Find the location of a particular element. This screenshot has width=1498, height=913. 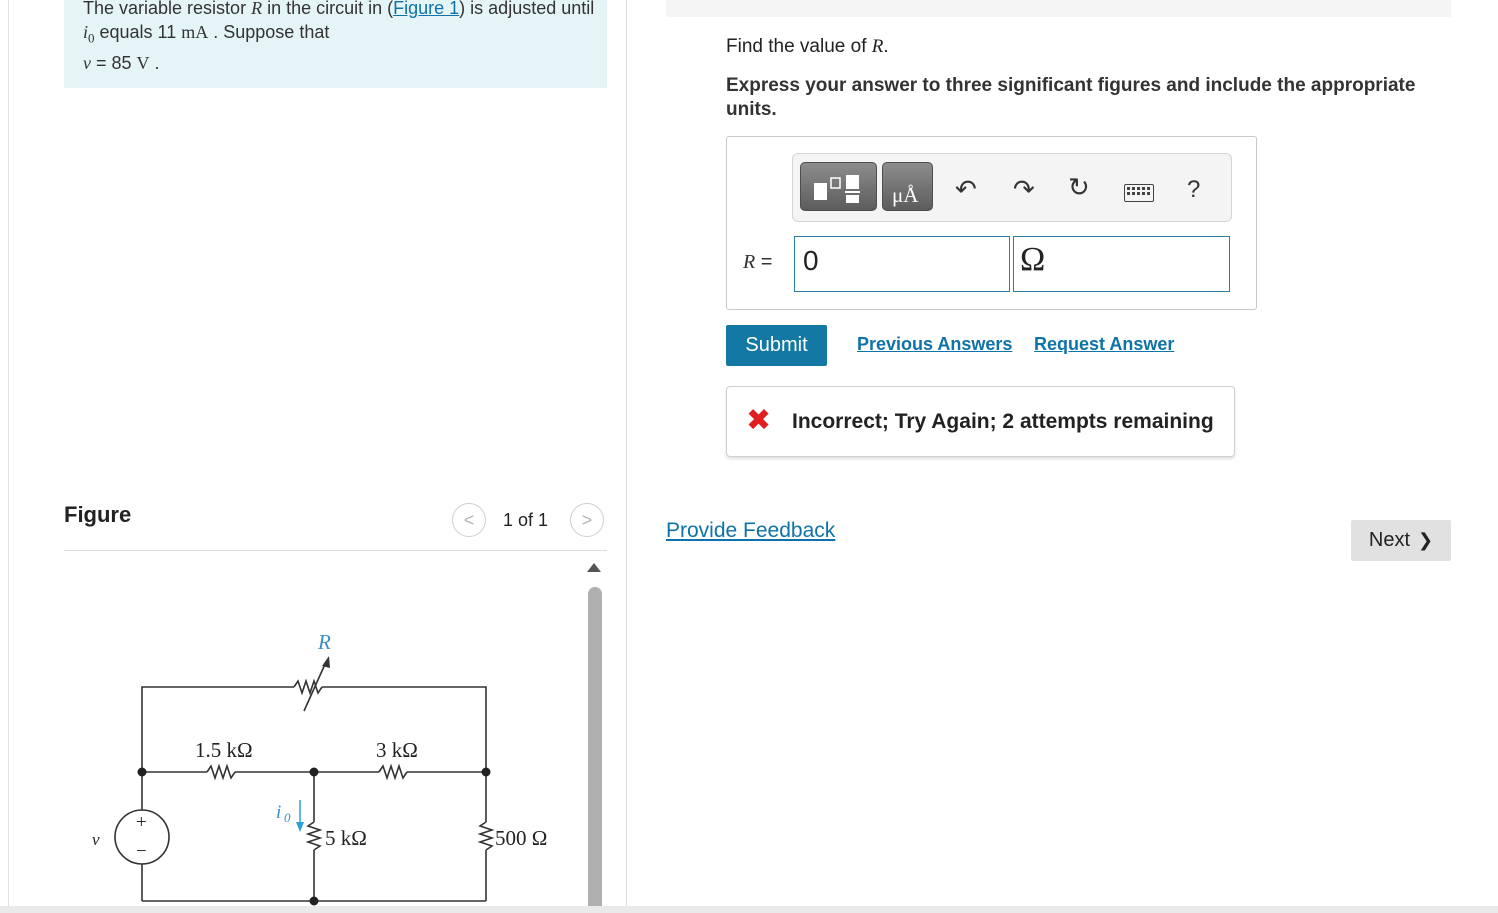

scrollbar-thumb is located at coordinates (595, 750).